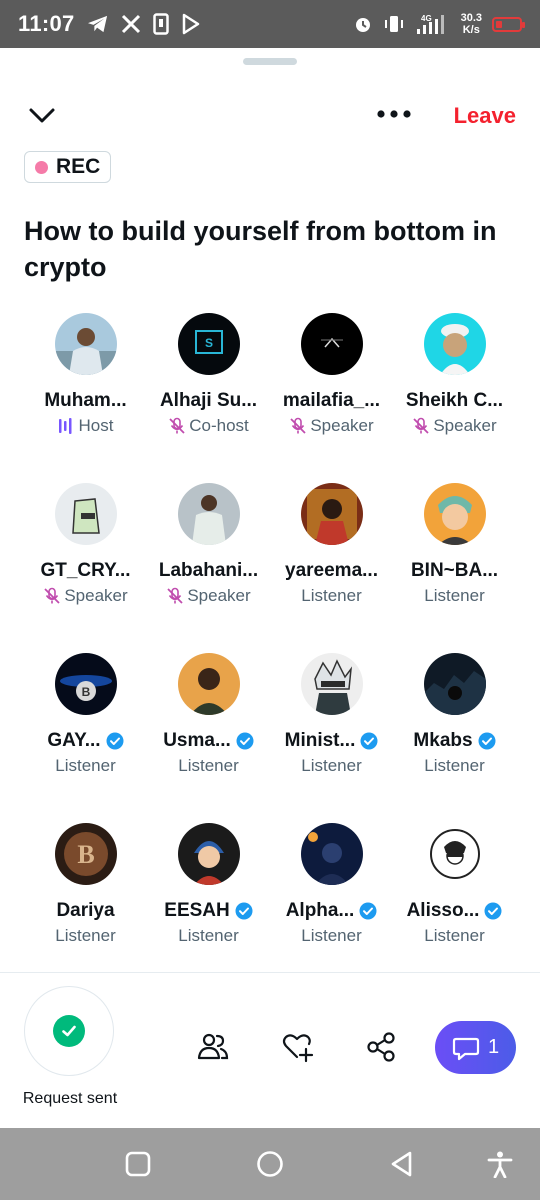 The height and width of the screenshot is (1200, 540). What do you see at coordinates (69, 1031) in the screenshot?
I see `request-to-speak-button` at bounding box center [69, 1031].